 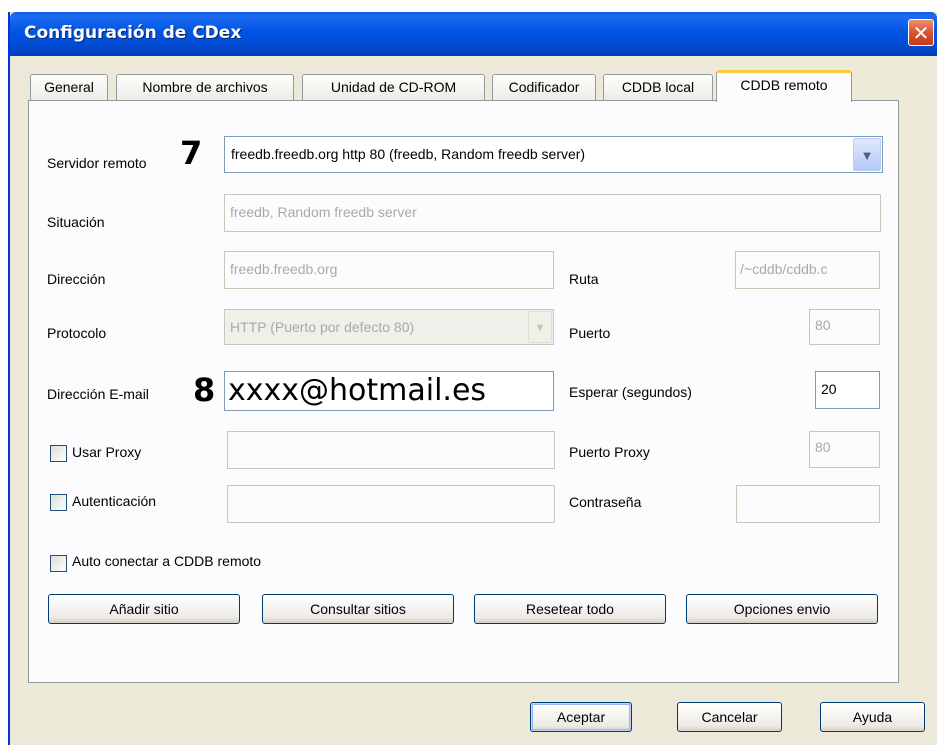 I want to click on reset-all-button: Resetear todo, so click(x=570, y=609).